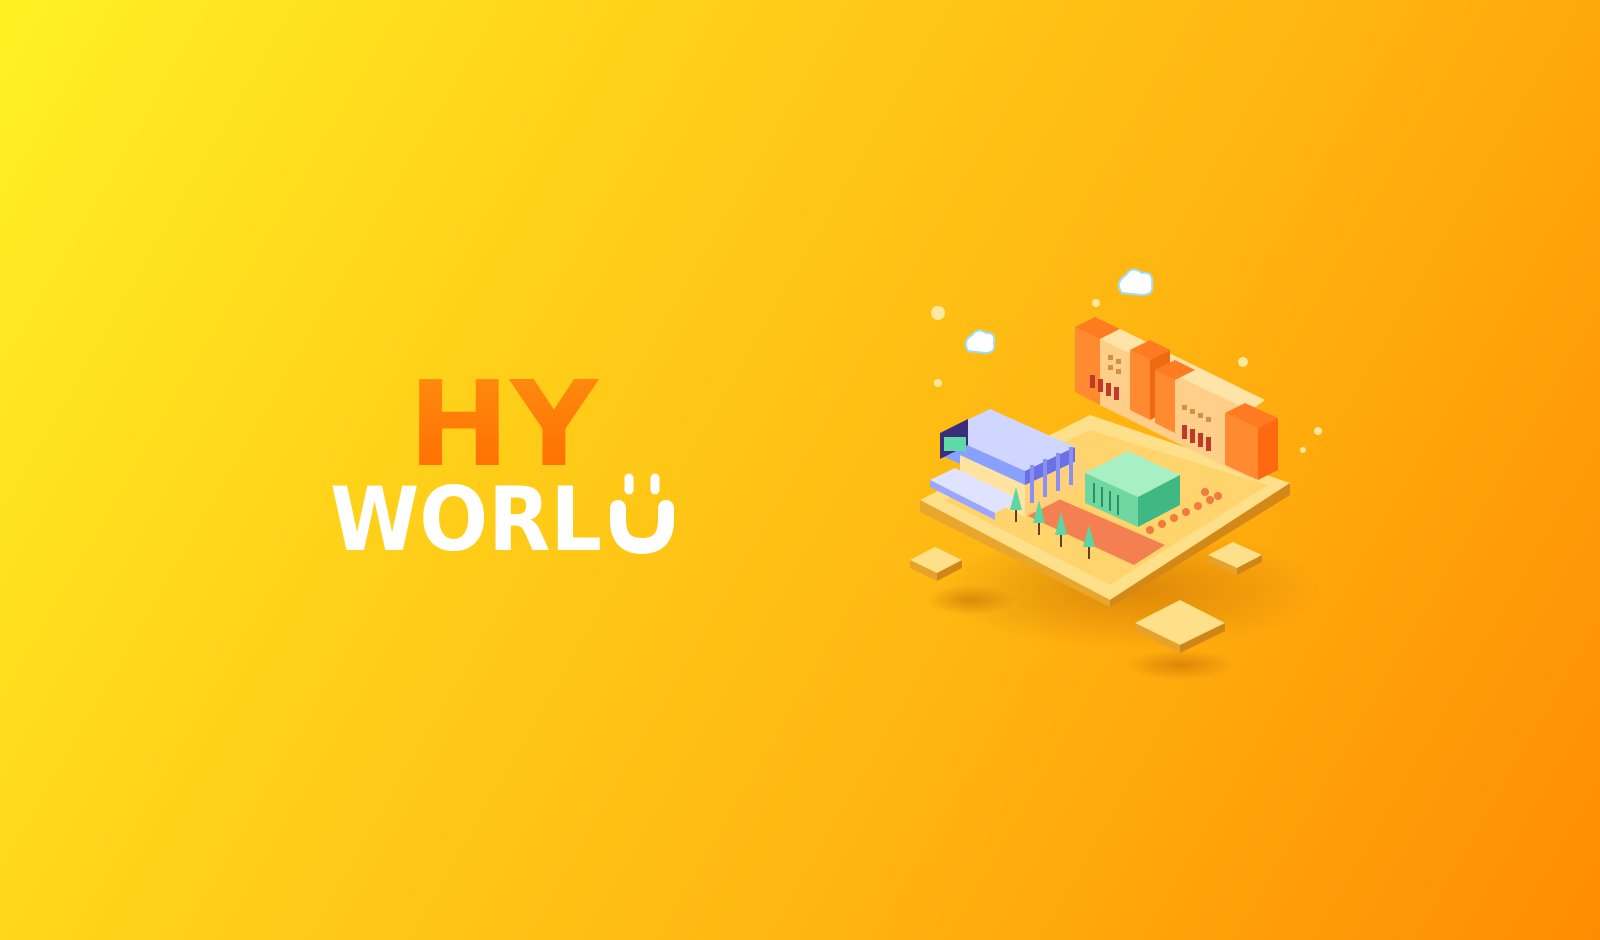 Image resolution: width=1600 pixels, height=940 pixels. Describe the element at coordinates (510, 463) in the screenshot. I see `app-logo: HY WORL` at that location.